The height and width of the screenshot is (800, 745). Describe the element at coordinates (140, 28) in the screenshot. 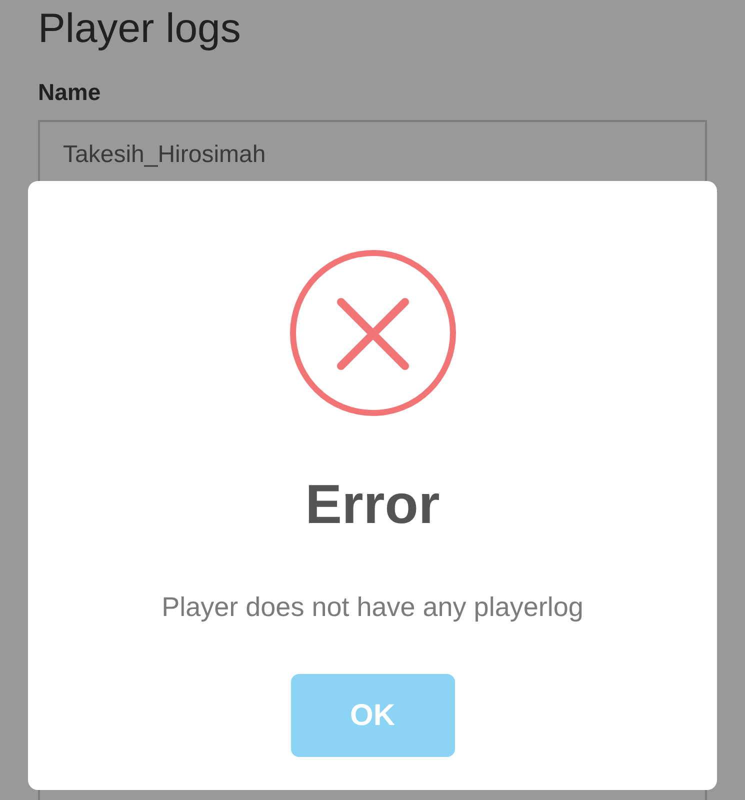

I see `page-title: Player logs` at that location.